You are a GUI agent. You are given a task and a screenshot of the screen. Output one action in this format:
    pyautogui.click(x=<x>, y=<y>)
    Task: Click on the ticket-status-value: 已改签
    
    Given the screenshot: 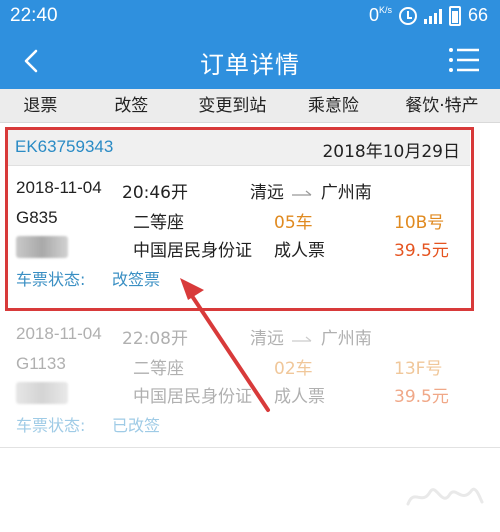 What is the action you would take?
    pyautogui.click(x=136, y=425)
    